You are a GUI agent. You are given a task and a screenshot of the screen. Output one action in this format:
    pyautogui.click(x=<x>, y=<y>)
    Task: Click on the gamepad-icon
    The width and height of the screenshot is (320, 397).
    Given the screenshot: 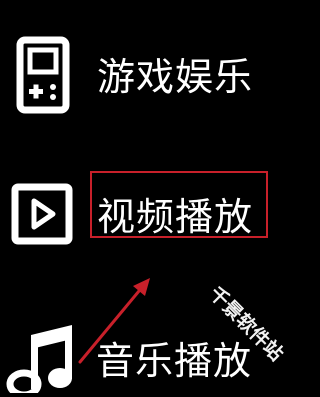 What is the action you would take?
    pyautogui.click(x=43, y=75)
    